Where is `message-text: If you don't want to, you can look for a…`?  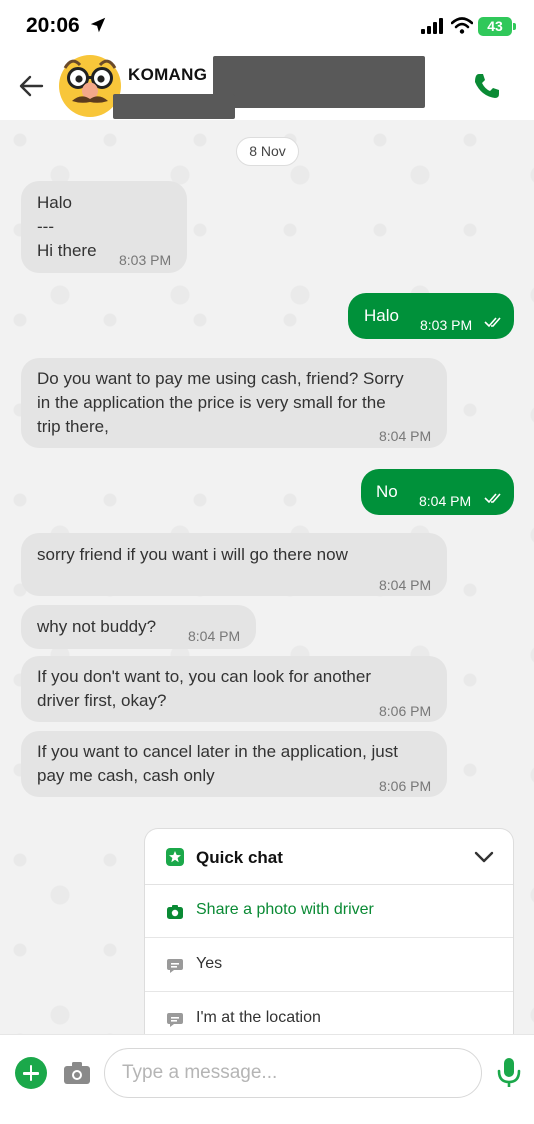 message-text: If you don't want to, you can look for a… is located at coordinates (204, 688).